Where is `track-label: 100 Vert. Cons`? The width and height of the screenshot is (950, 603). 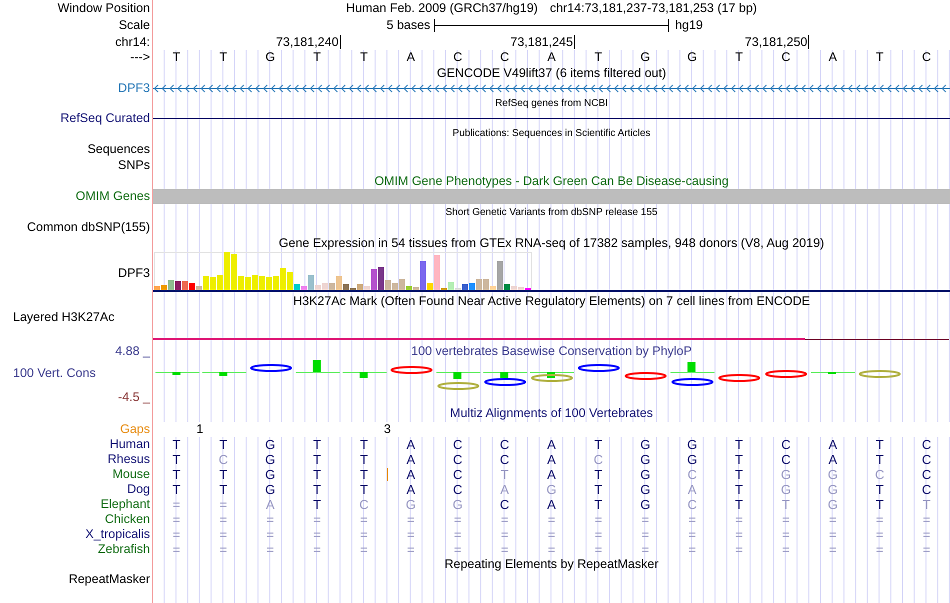 track-label: 100 Vert. Cons is located at coordinates (54, 373).